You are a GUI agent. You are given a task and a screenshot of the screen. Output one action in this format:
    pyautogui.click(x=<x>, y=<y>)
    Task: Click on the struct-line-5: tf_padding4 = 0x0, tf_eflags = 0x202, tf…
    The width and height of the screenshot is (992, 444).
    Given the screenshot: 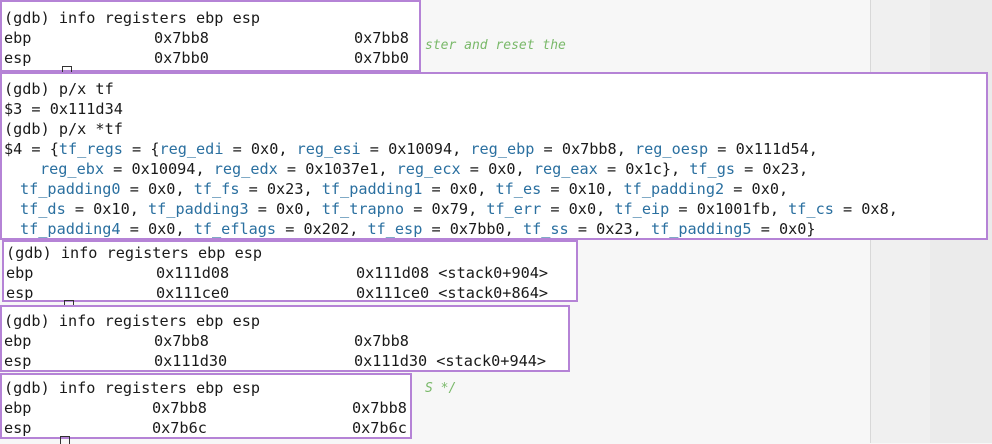 What is the action you would take?
    pyautogui.click(x=418, y=229)
    